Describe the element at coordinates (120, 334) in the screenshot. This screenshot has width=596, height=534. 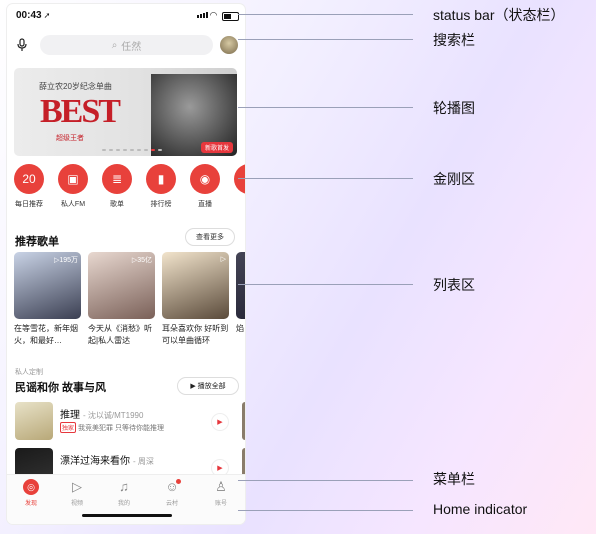
I see `playlist-title: 今天从《消愁》听起|私人雷达` at that location.